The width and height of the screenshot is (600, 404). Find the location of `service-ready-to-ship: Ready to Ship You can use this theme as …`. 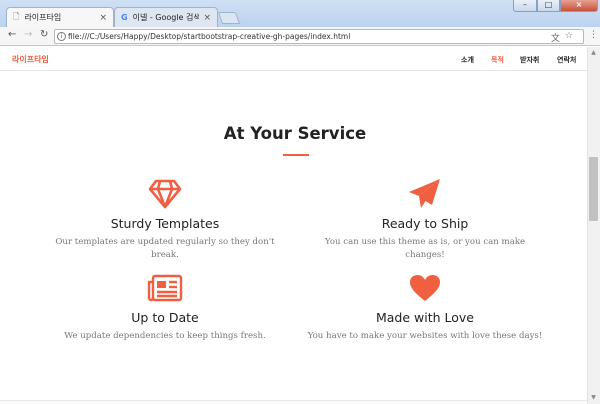

service-ready-to-ship: Ready to Ship You can use this theme as … is located at coordinates (425, 220).